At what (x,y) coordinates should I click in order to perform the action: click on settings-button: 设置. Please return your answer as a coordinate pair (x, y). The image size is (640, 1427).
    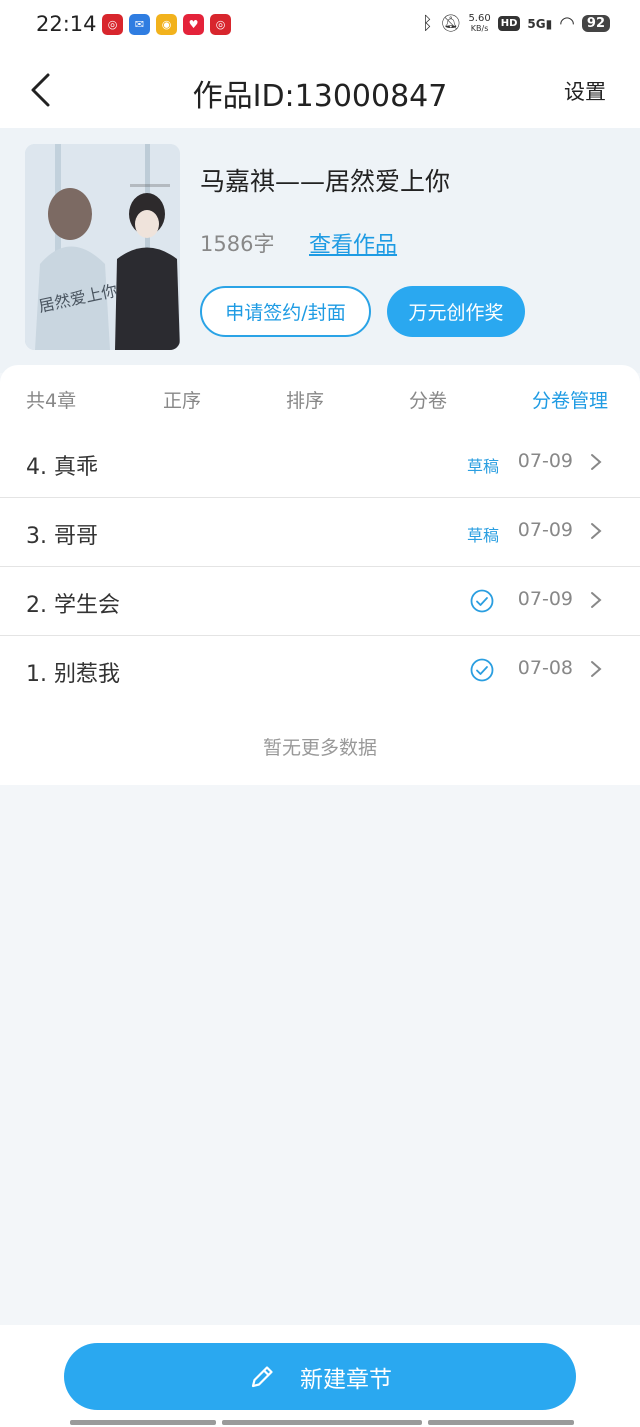
    Looking at the image, I should click on (585, 91).